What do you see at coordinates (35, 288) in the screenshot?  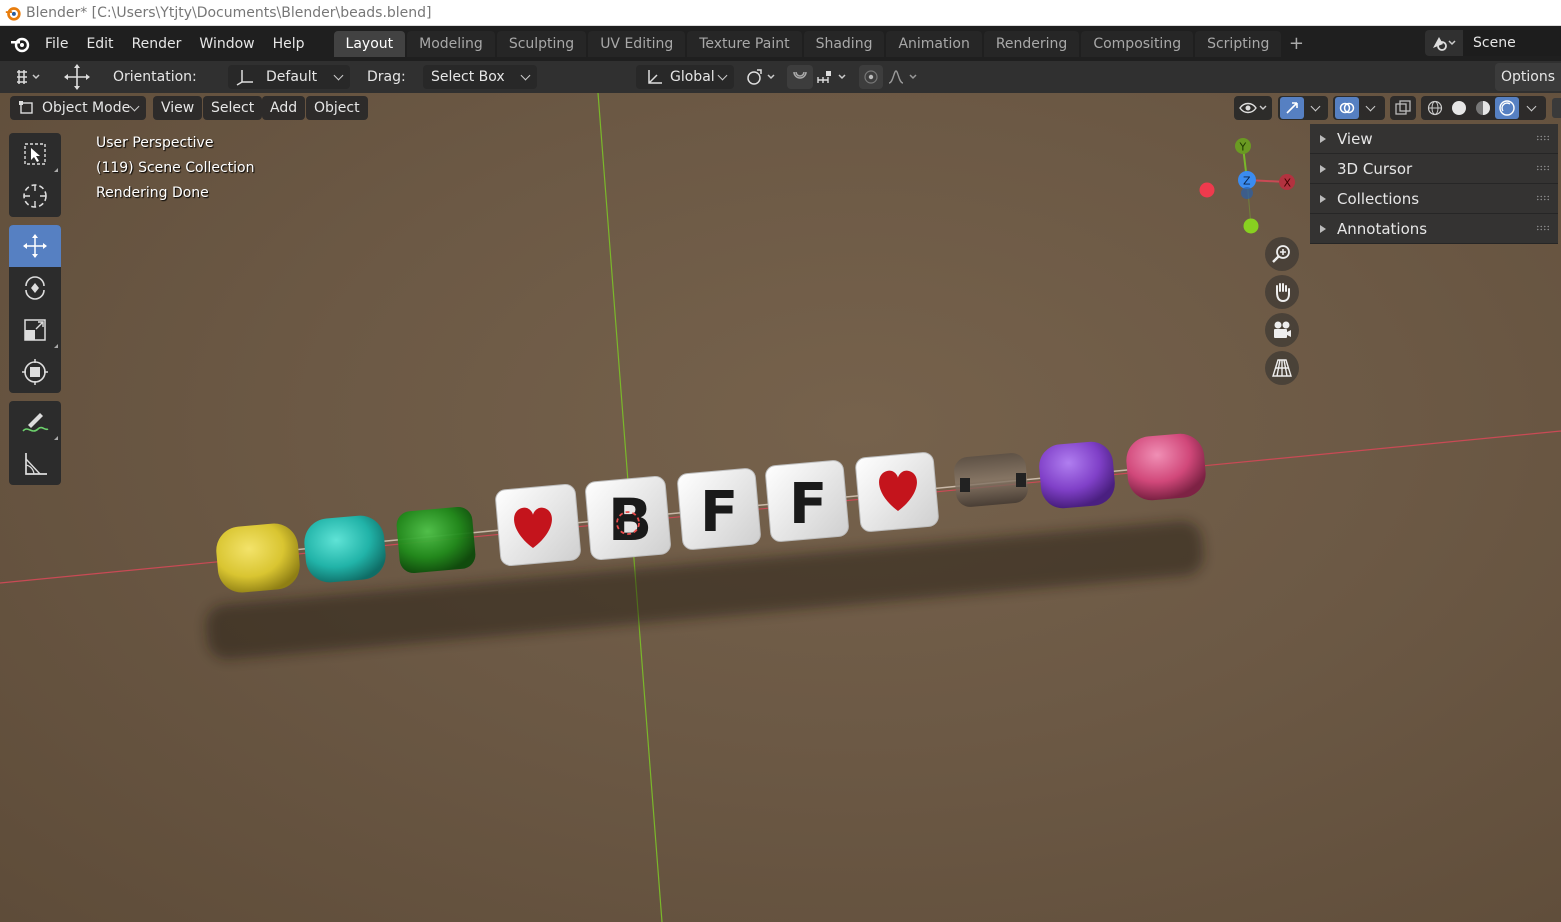 I see `rotate-tool-icon` at bounding box center [35, 288].